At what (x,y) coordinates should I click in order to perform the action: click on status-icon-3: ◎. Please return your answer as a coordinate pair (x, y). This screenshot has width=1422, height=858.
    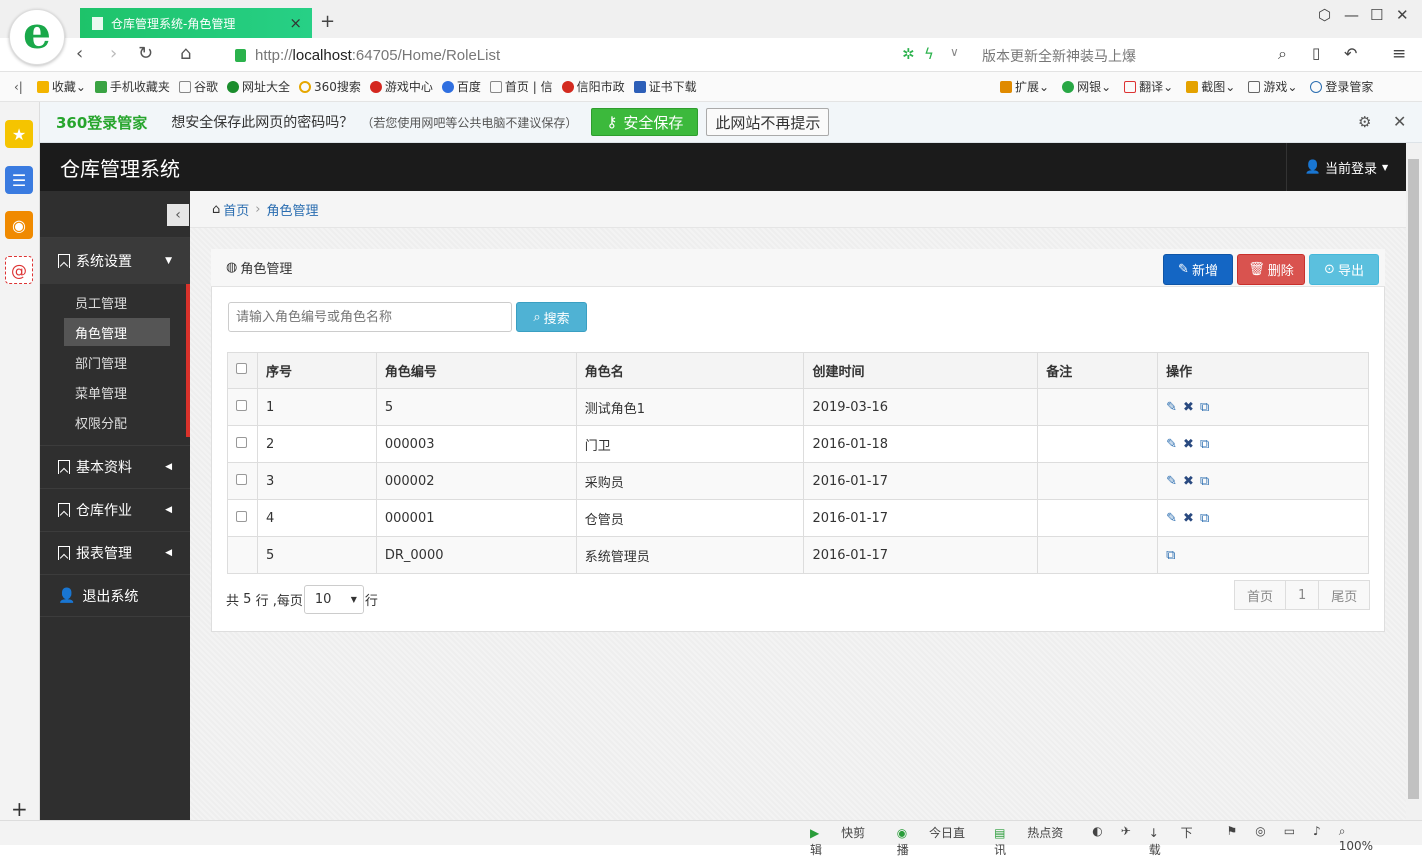
    Looking at the image, I should click on (1260, 841).